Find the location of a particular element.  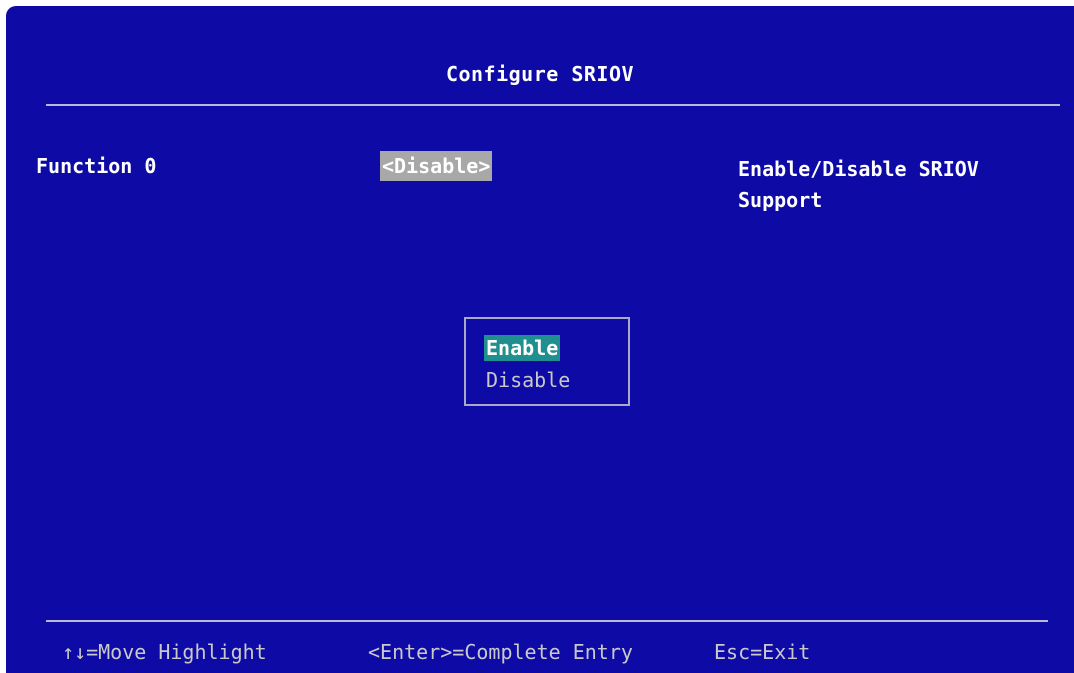

help-text: Enable/Disable SRIOV Support is located at coordinates (858, 184).